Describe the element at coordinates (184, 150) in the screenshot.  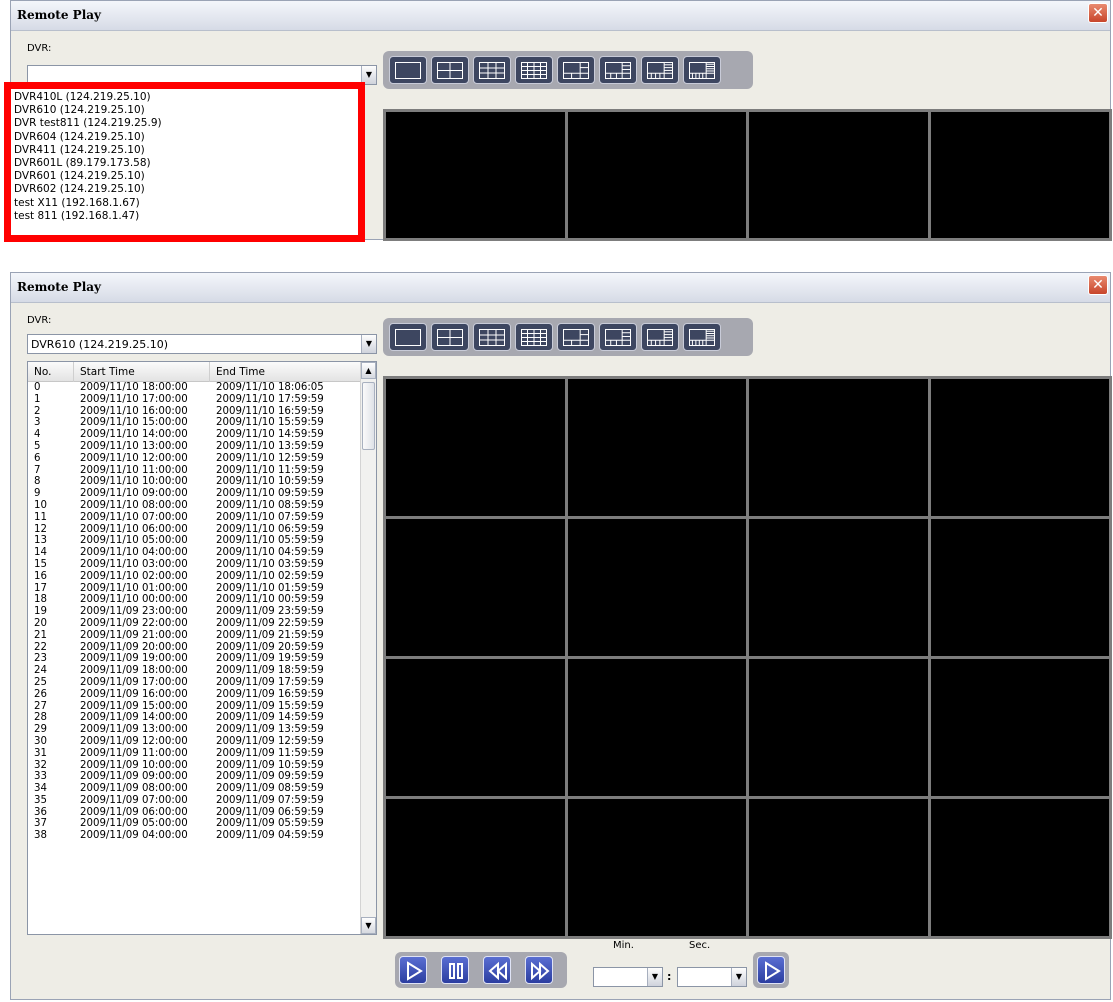
I see `dvr-list-item: DVR411 (124.219.25.10)` at that location.